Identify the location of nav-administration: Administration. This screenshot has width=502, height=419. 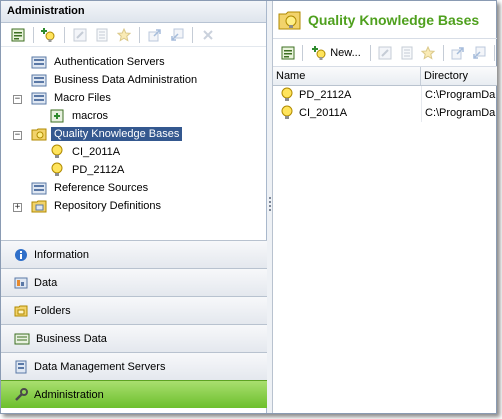
(134, 394).